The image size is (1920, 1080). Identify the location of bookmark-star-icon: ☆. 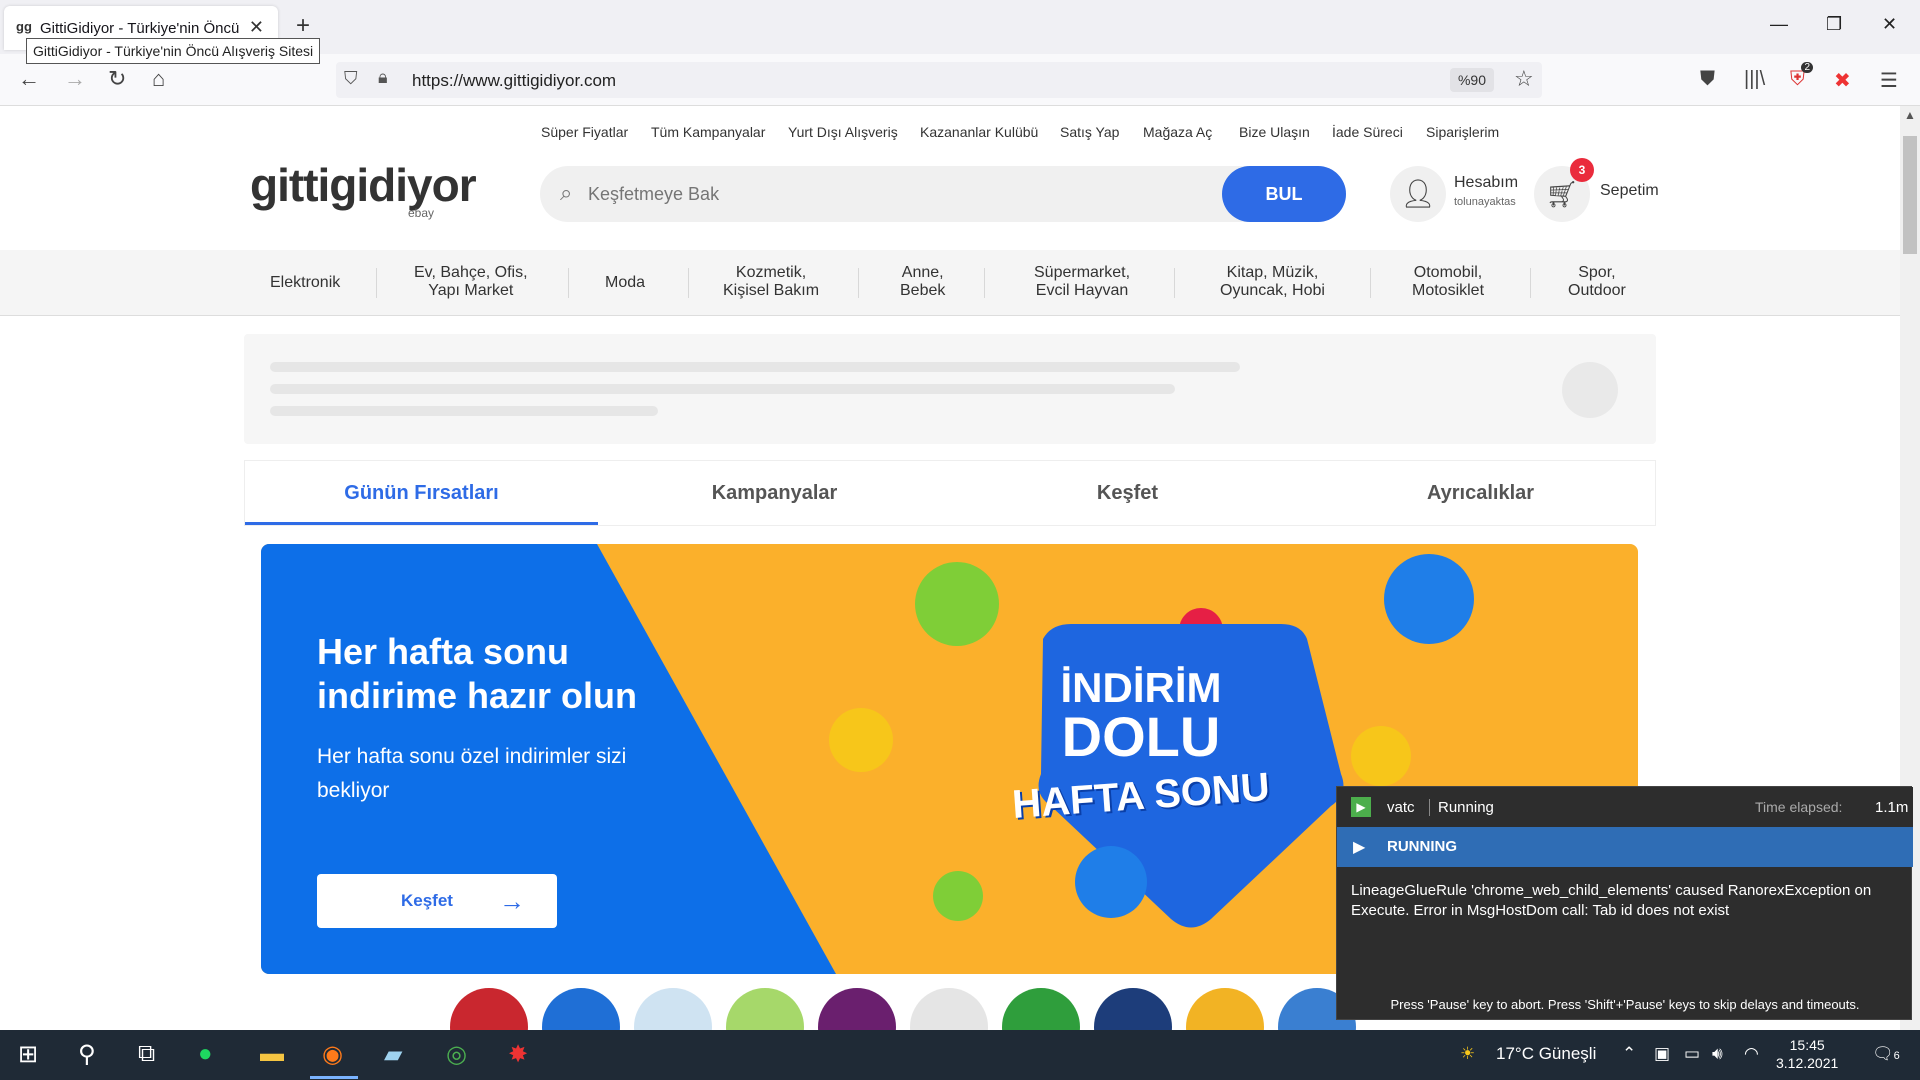
(1524, 79).